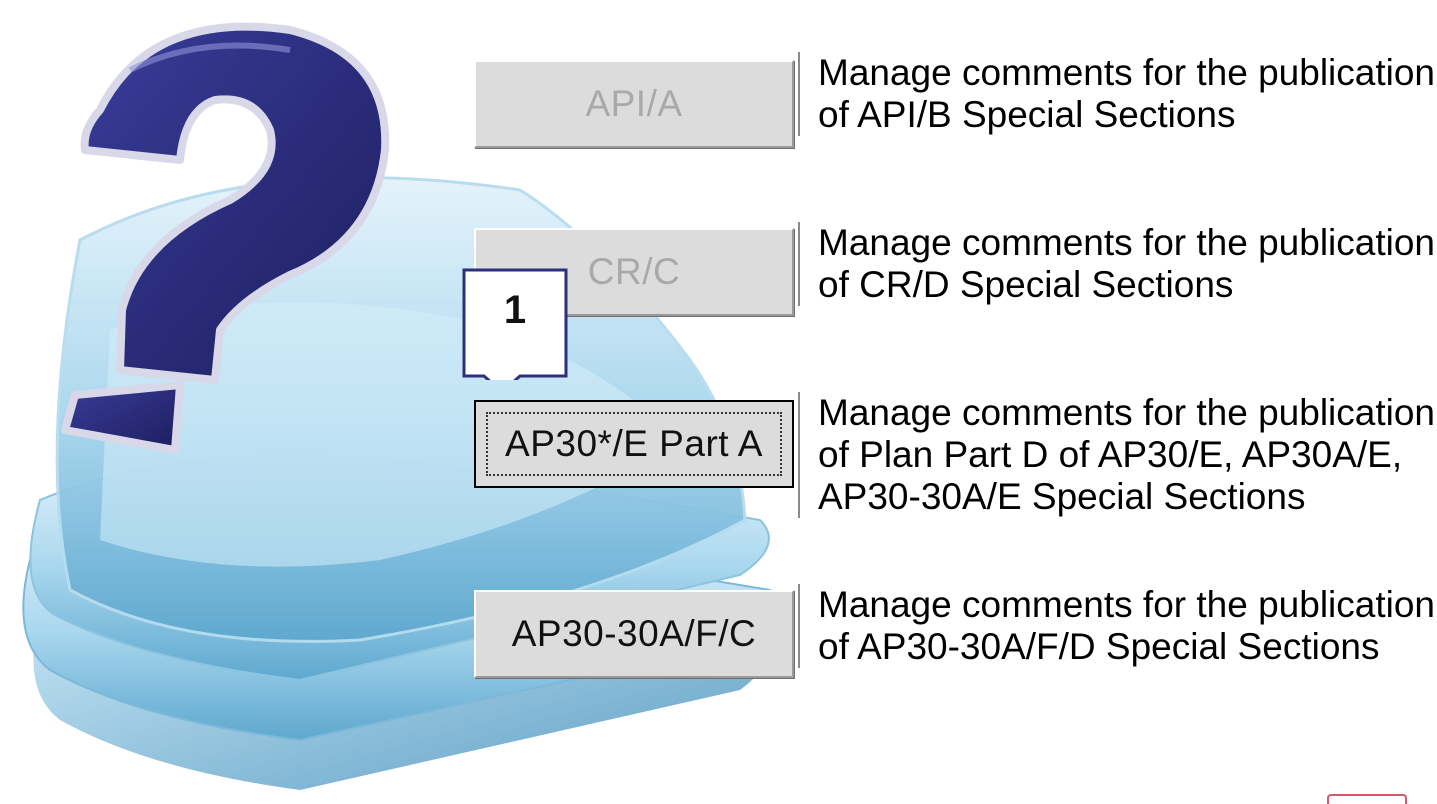  Describe the element at coordinates (1062, 496) in the screenshot. I see `description-line: AP30-30A/E Special Sections` at that location.